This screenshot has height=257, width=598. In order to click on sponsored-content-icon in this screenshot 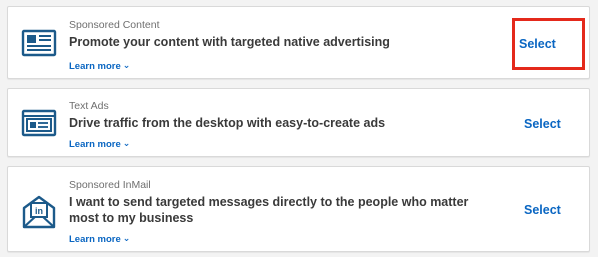, I will do `click(39, 43)`.